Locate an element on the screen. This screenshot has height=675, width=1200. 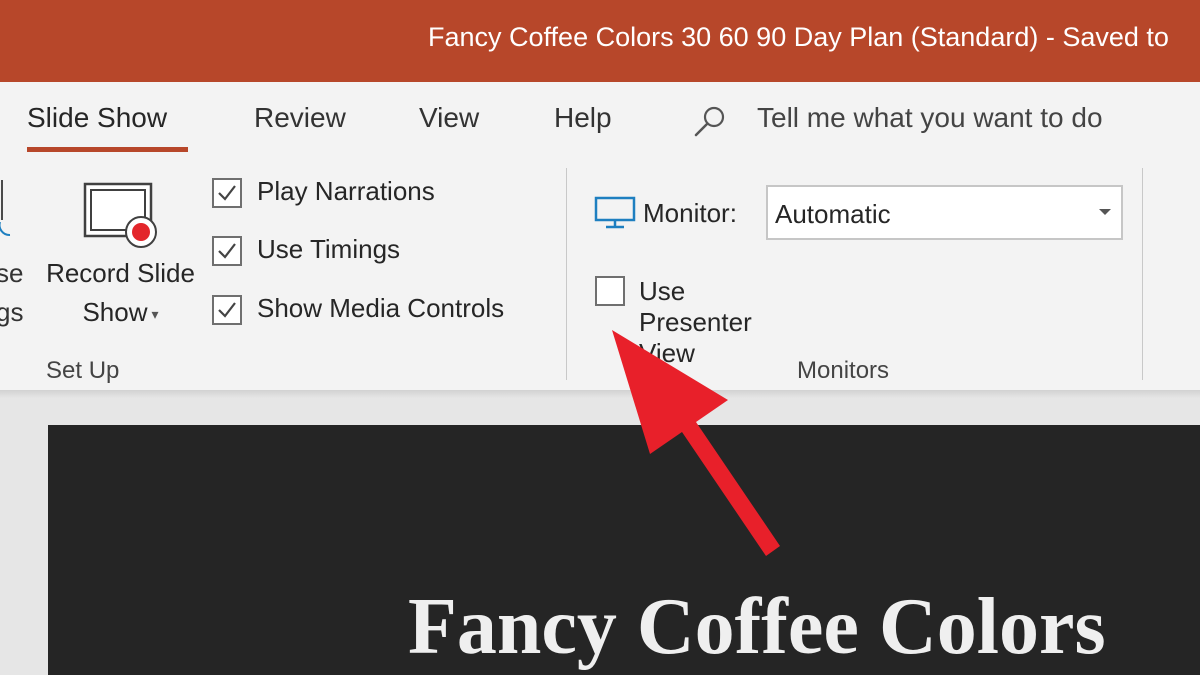
record-slide-show-icon is located at coordinates (120, 215).